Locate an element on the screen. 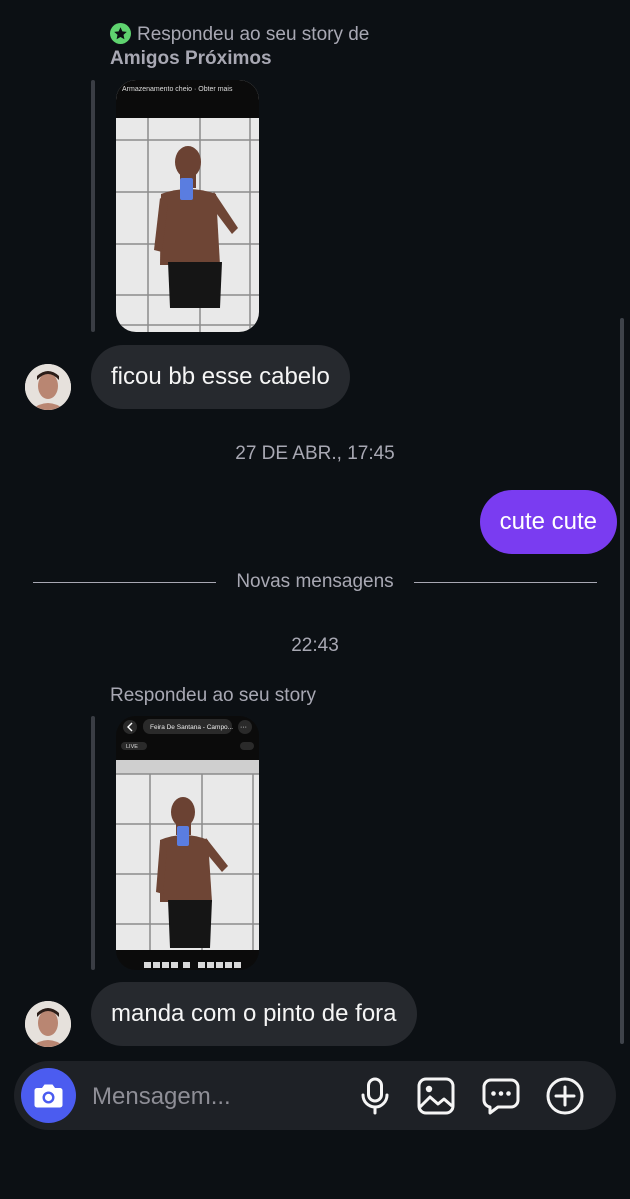 The width and height of the screenshot is (630, 1199). story-photo-image: Armazenamento cheio · Obter mais is located at coordinates (187, 206).